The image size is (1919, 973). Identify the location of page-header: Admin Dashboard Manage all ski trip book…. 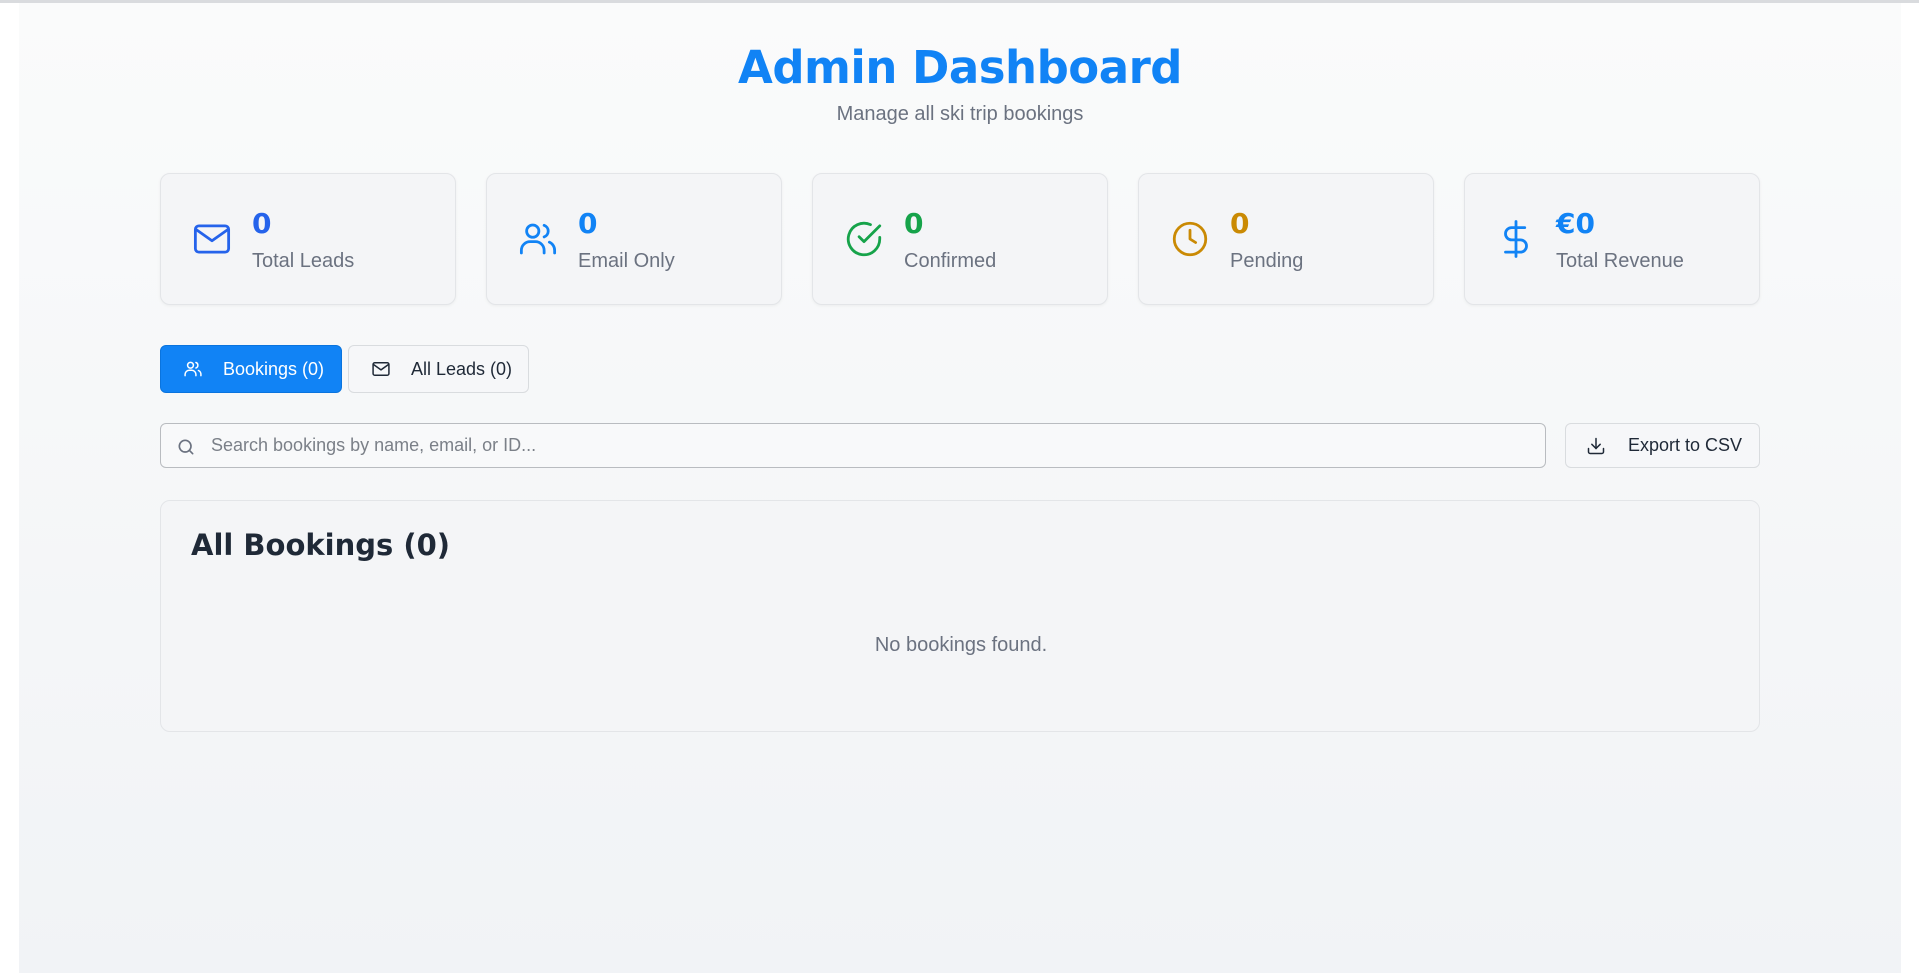
(960, 83).